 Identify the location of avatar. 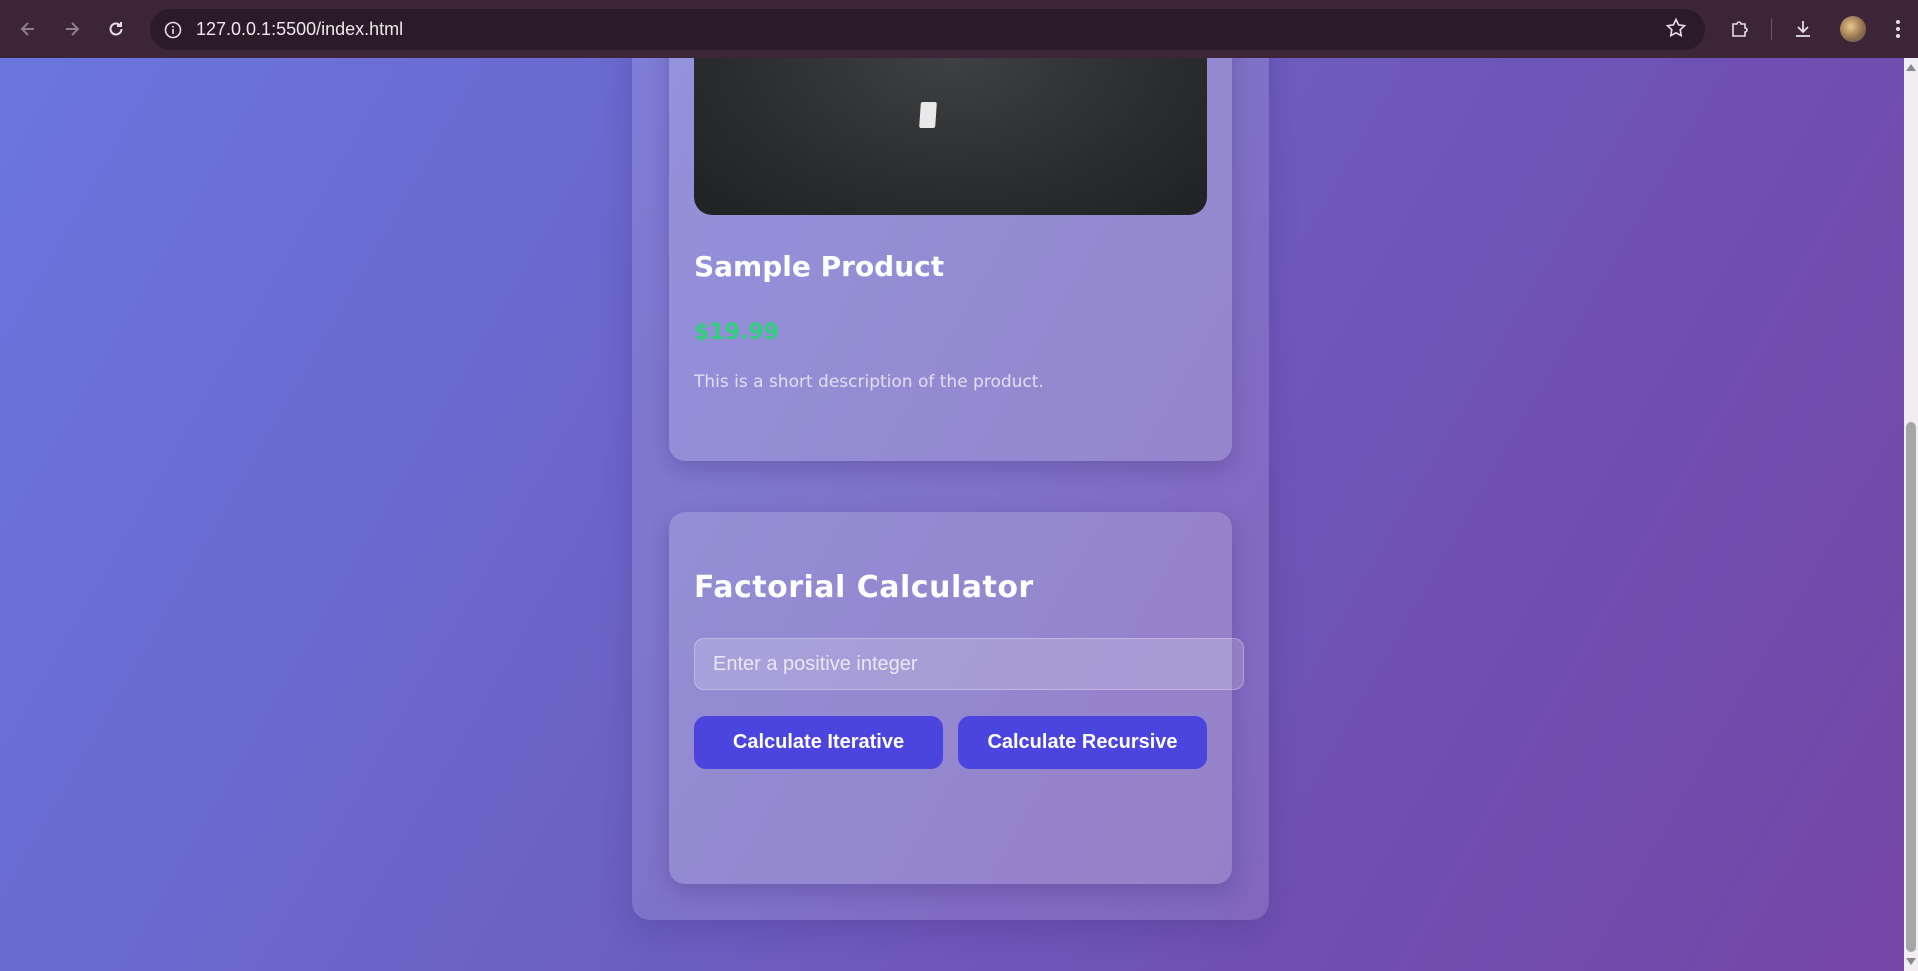
(1853, 29).